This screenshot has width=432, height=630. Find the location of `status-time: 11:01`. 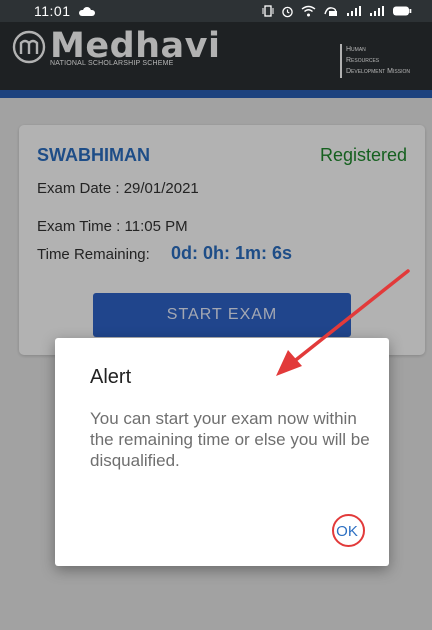

status-time: 11:01 is located at coordinates (52, 11).